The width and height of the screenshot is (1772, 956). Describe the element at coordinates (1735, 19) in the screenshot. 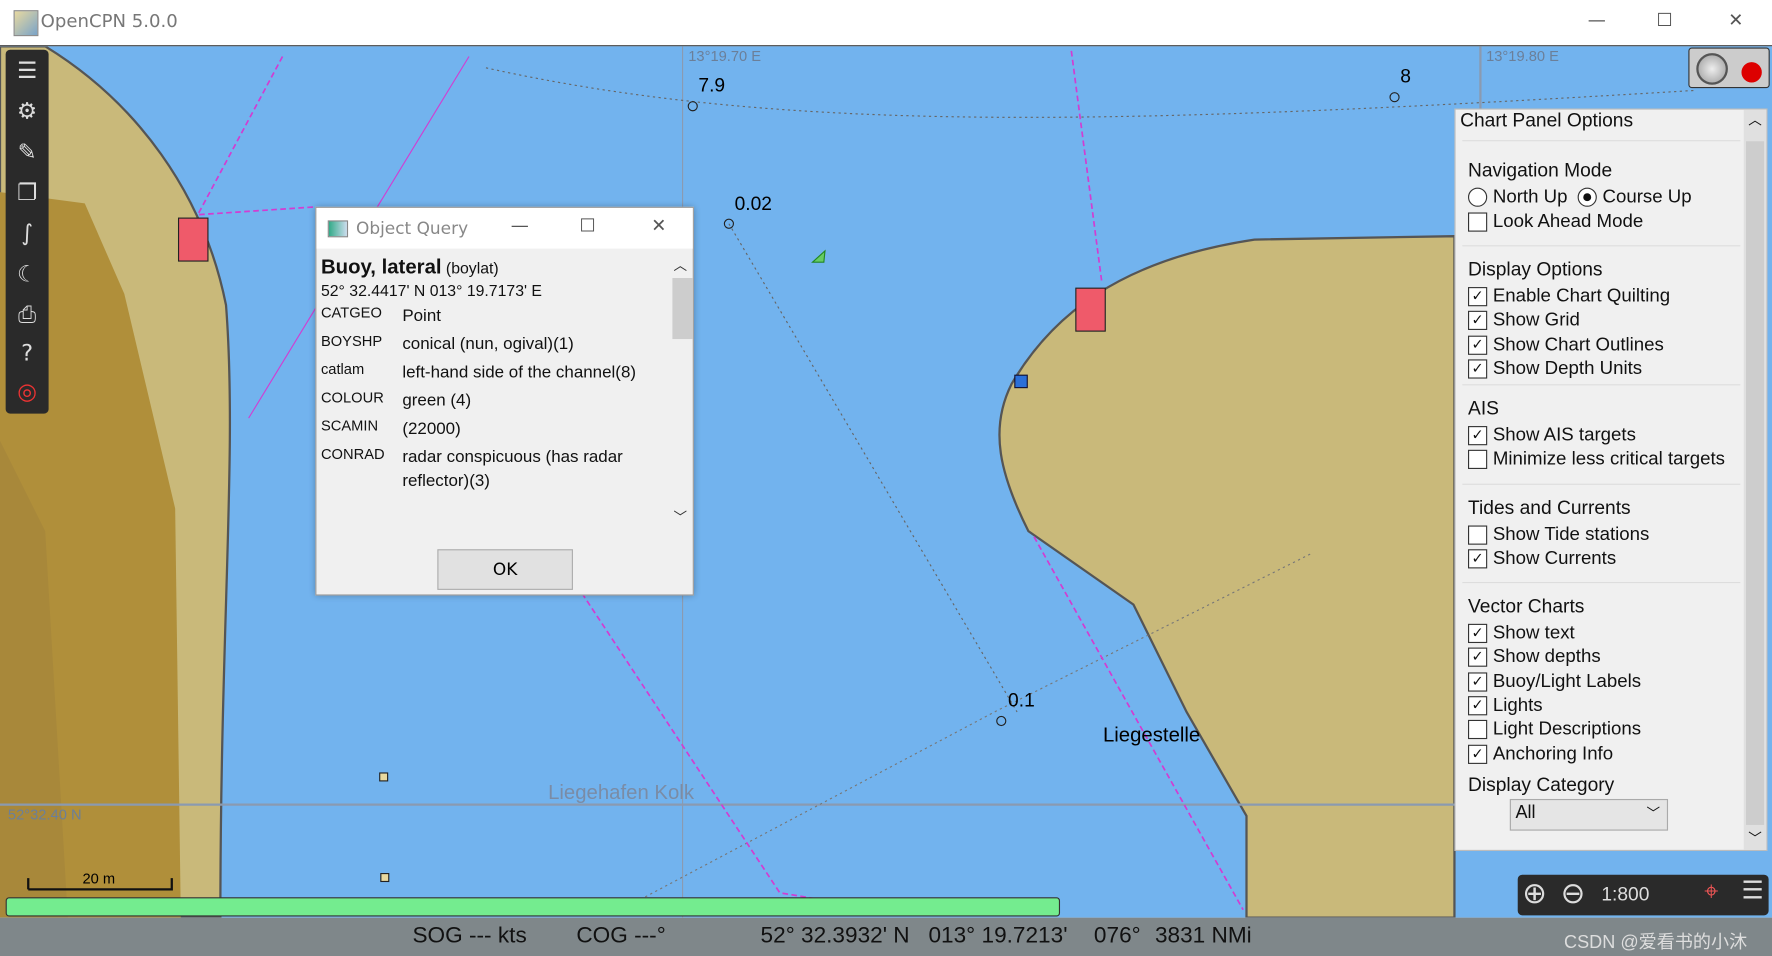

I see `close-button: ✕` at that location.